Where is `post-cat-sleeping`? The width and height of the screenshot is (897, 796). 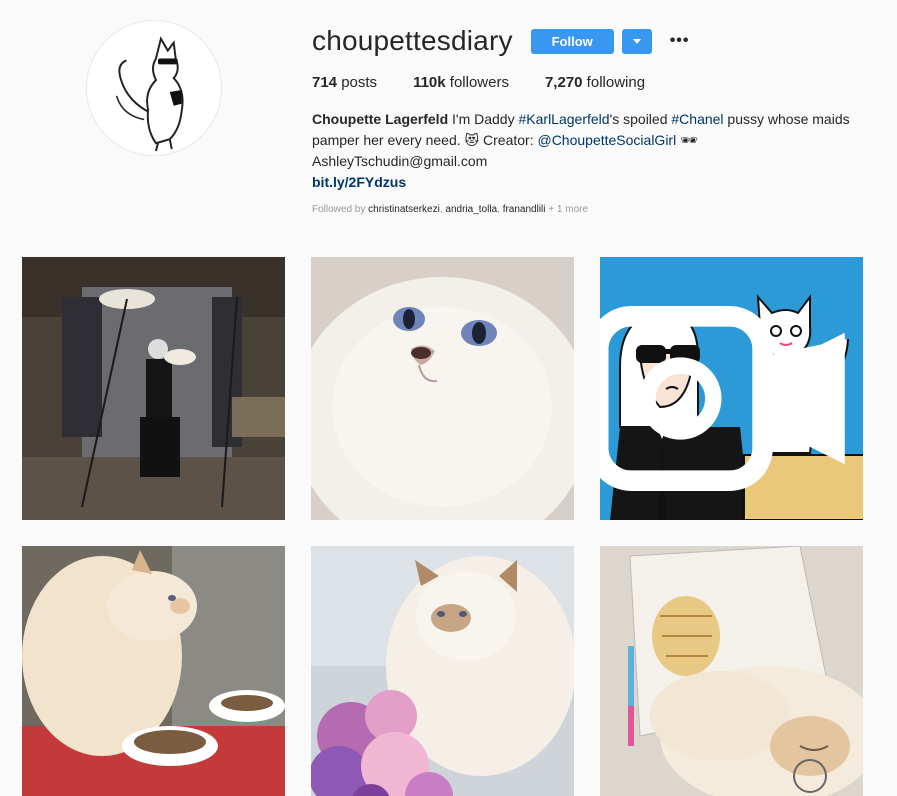
post-cat-sleeping is located at coordinates (731, 671).